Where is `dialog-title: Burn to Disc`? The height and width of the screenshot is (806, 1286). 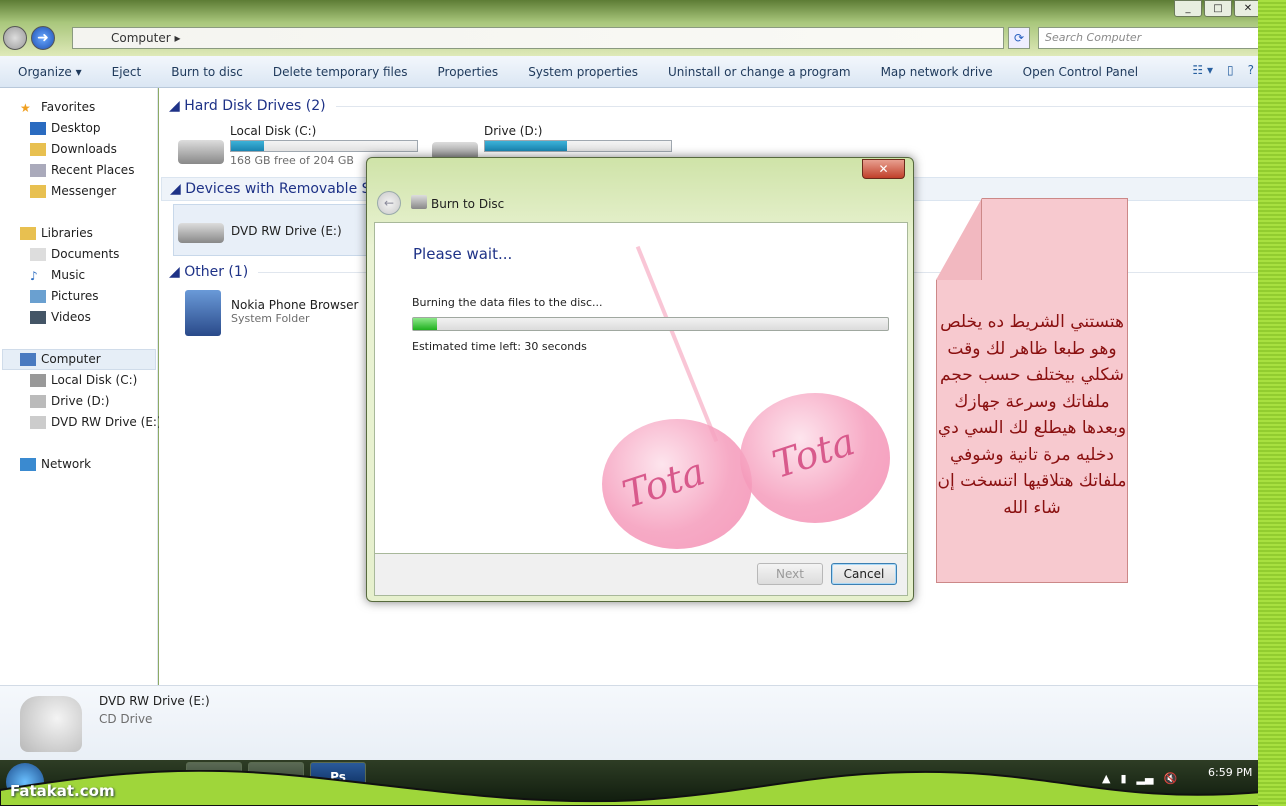
dialog-title: Burn to Disc is located at coordinates (468, 204).